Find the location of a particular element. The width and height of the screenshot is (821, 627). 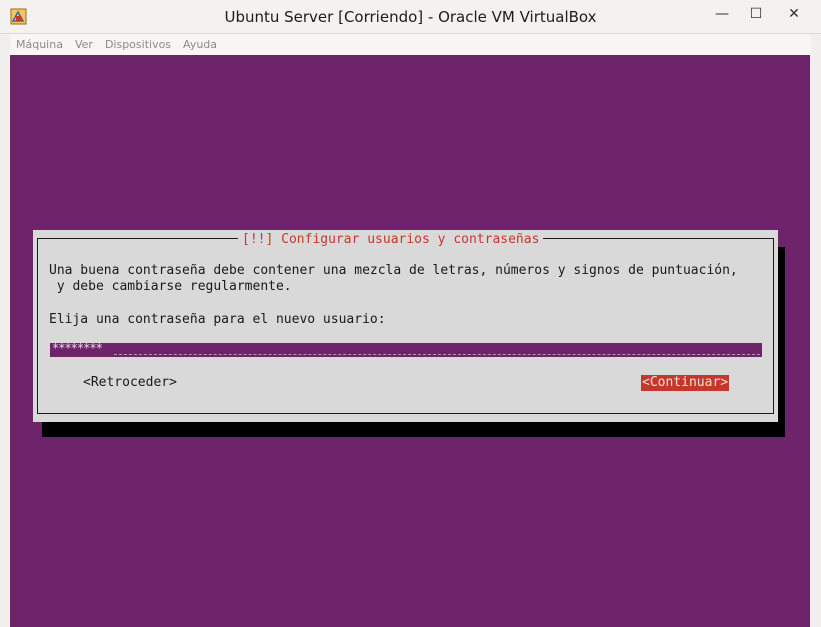

close-button: ✕ is located at coordinates (794, 13).